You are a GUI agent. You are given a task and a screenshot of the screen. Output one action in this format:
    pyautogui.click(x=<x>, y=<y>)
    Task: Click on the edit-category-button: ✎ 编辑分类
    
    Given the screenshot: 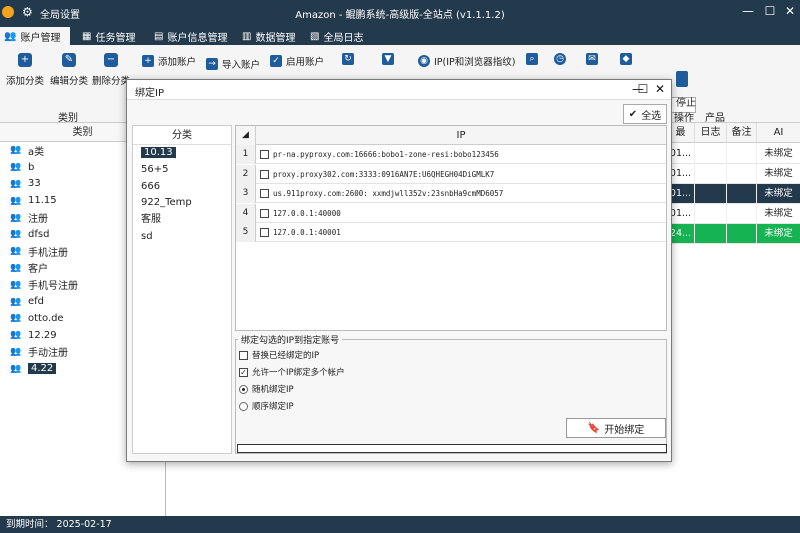 What is the action you would take?
    pyautogui.click(x=69, y=70)
    